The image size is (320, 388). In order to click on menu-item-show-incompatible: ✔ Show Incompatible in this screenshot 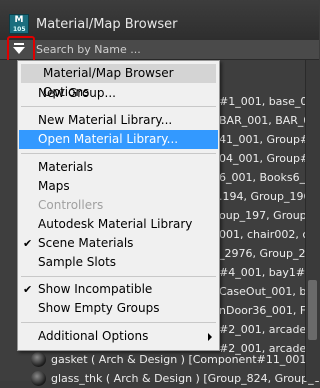, I will do `click(118, 289)`.